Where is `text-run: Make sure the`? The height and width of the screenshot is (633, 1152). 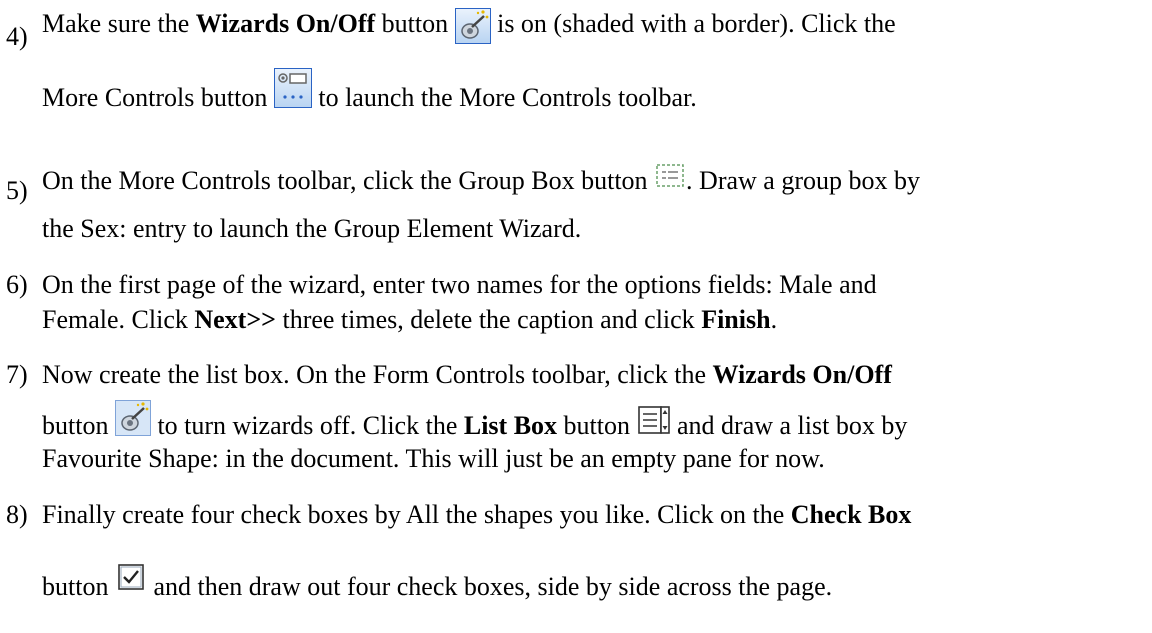
text-run: Make sure the is located at coordinates (119, 23).